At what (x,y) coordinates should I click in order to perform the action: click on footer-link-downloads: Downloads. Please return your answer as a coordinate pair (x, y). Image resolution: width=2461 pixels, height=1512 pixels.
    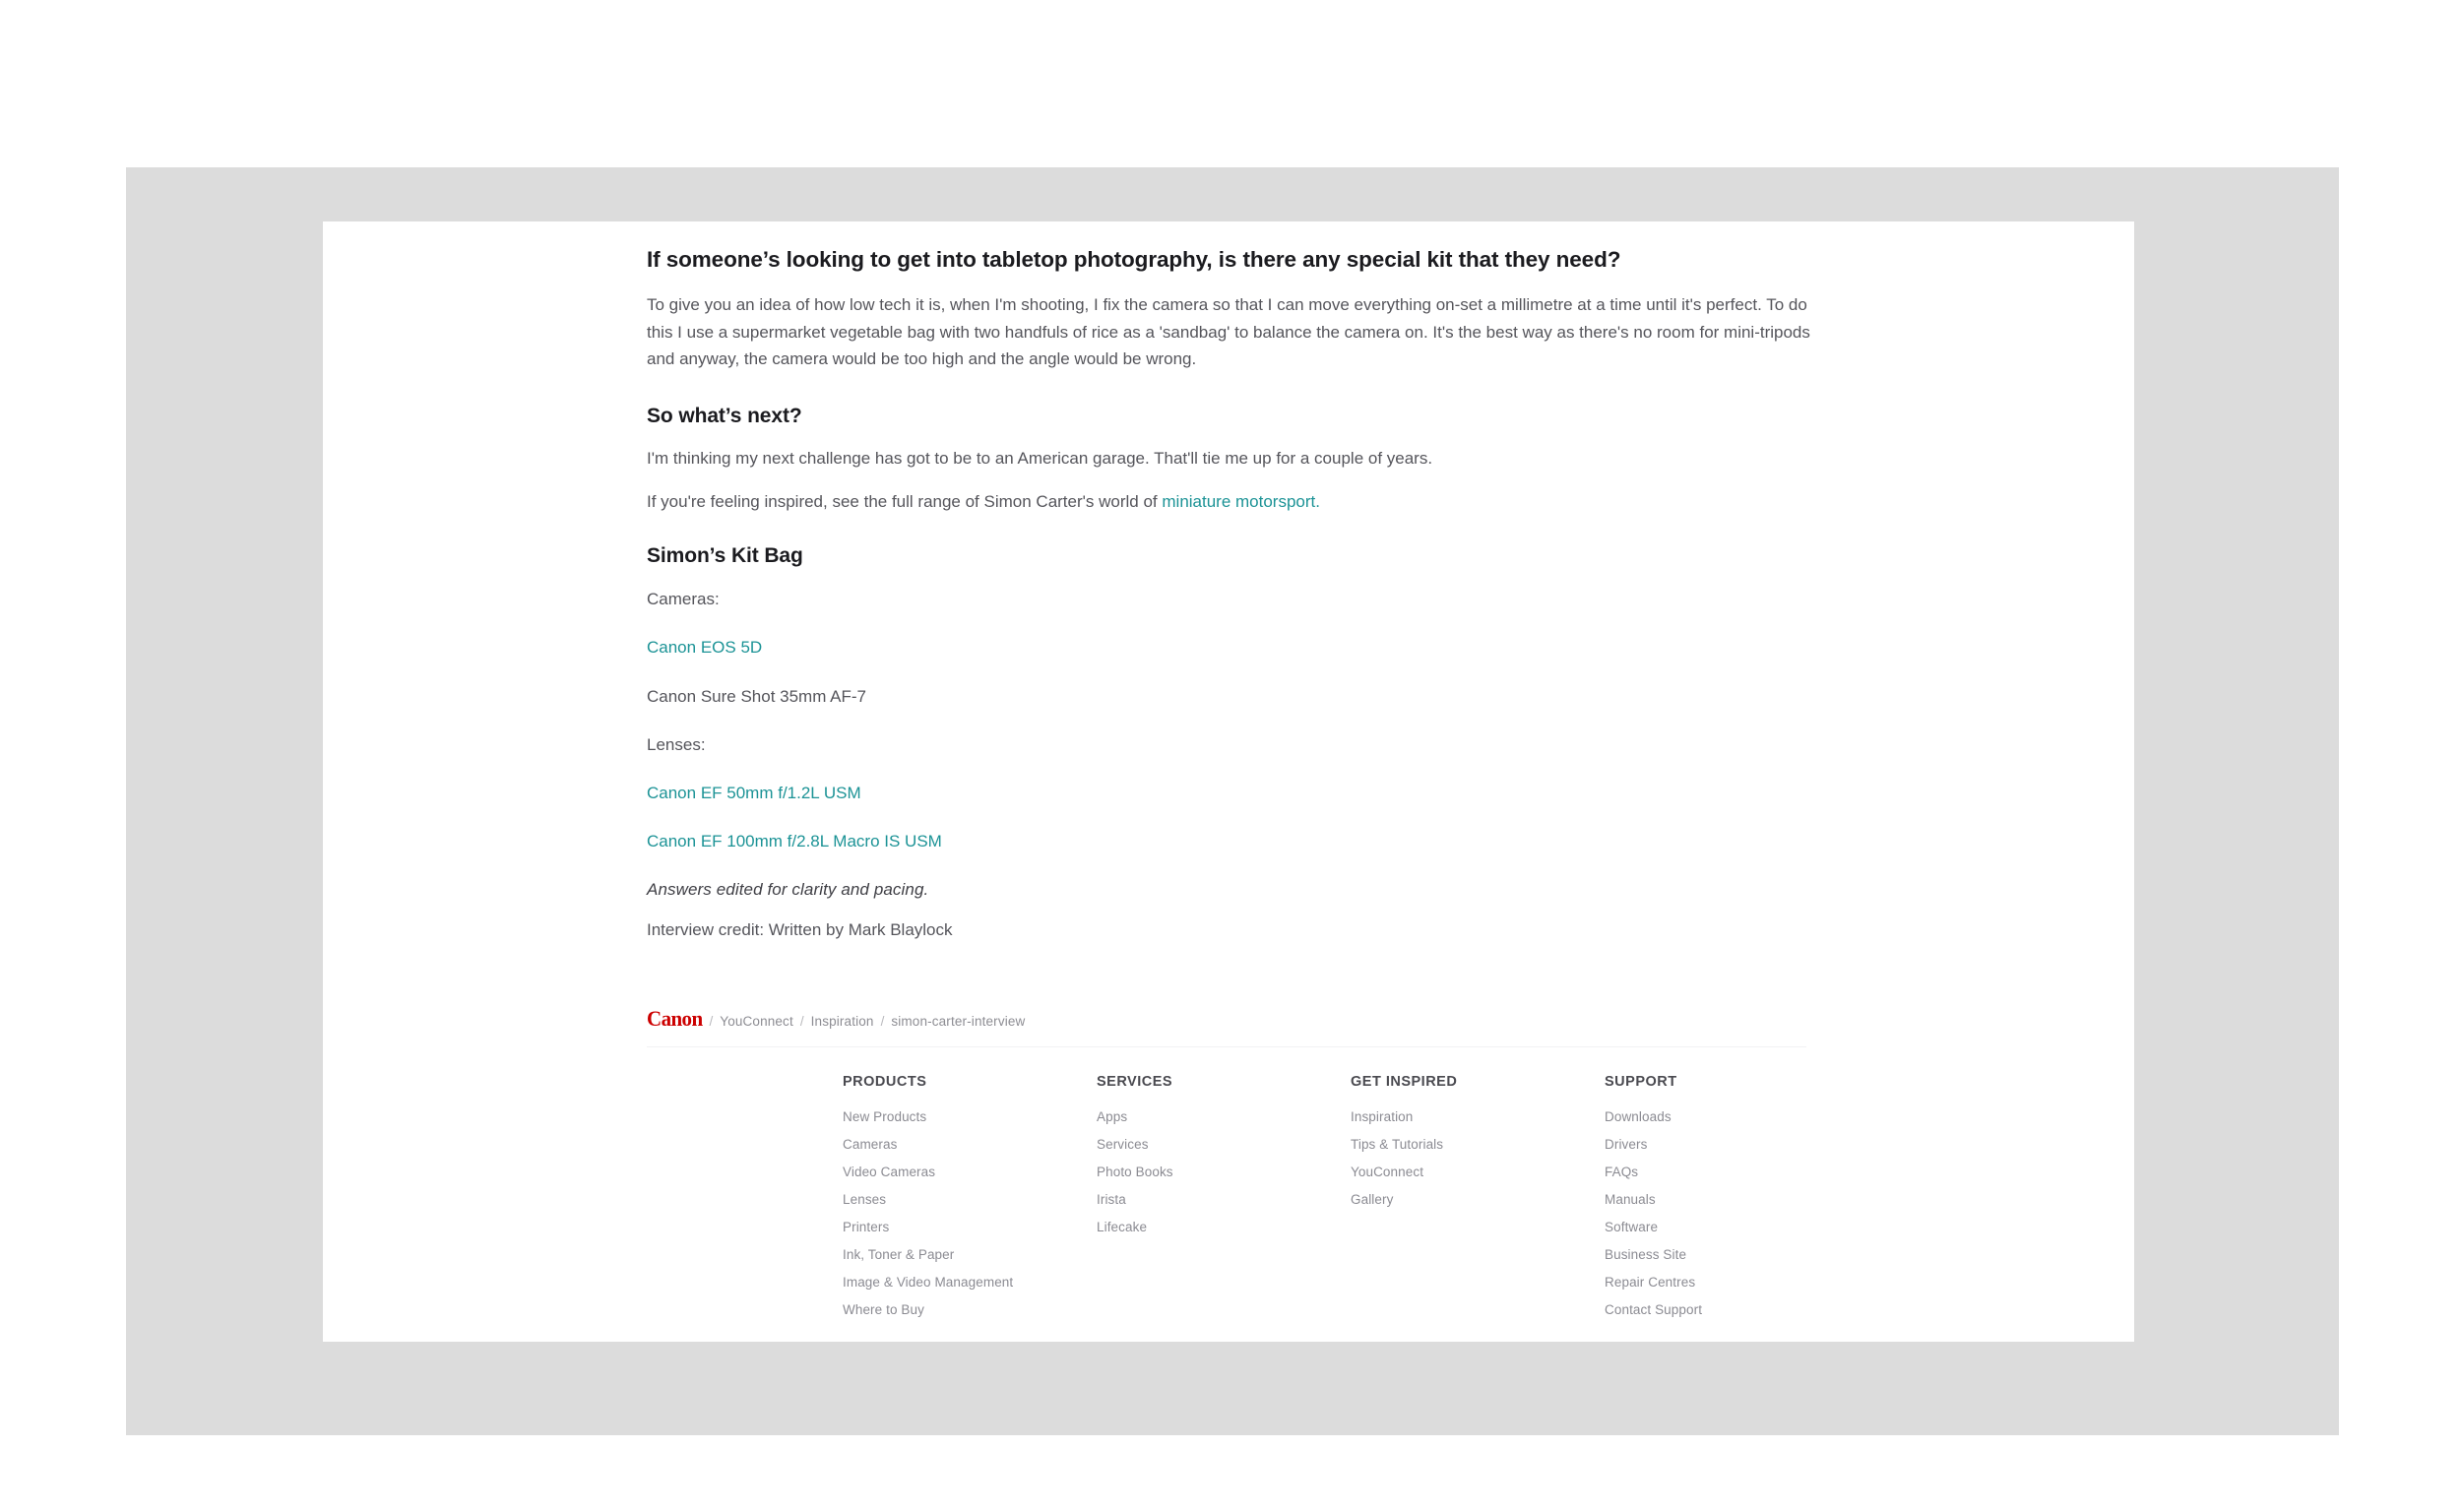
    Looking at the image, I should click on (1732, 1116).